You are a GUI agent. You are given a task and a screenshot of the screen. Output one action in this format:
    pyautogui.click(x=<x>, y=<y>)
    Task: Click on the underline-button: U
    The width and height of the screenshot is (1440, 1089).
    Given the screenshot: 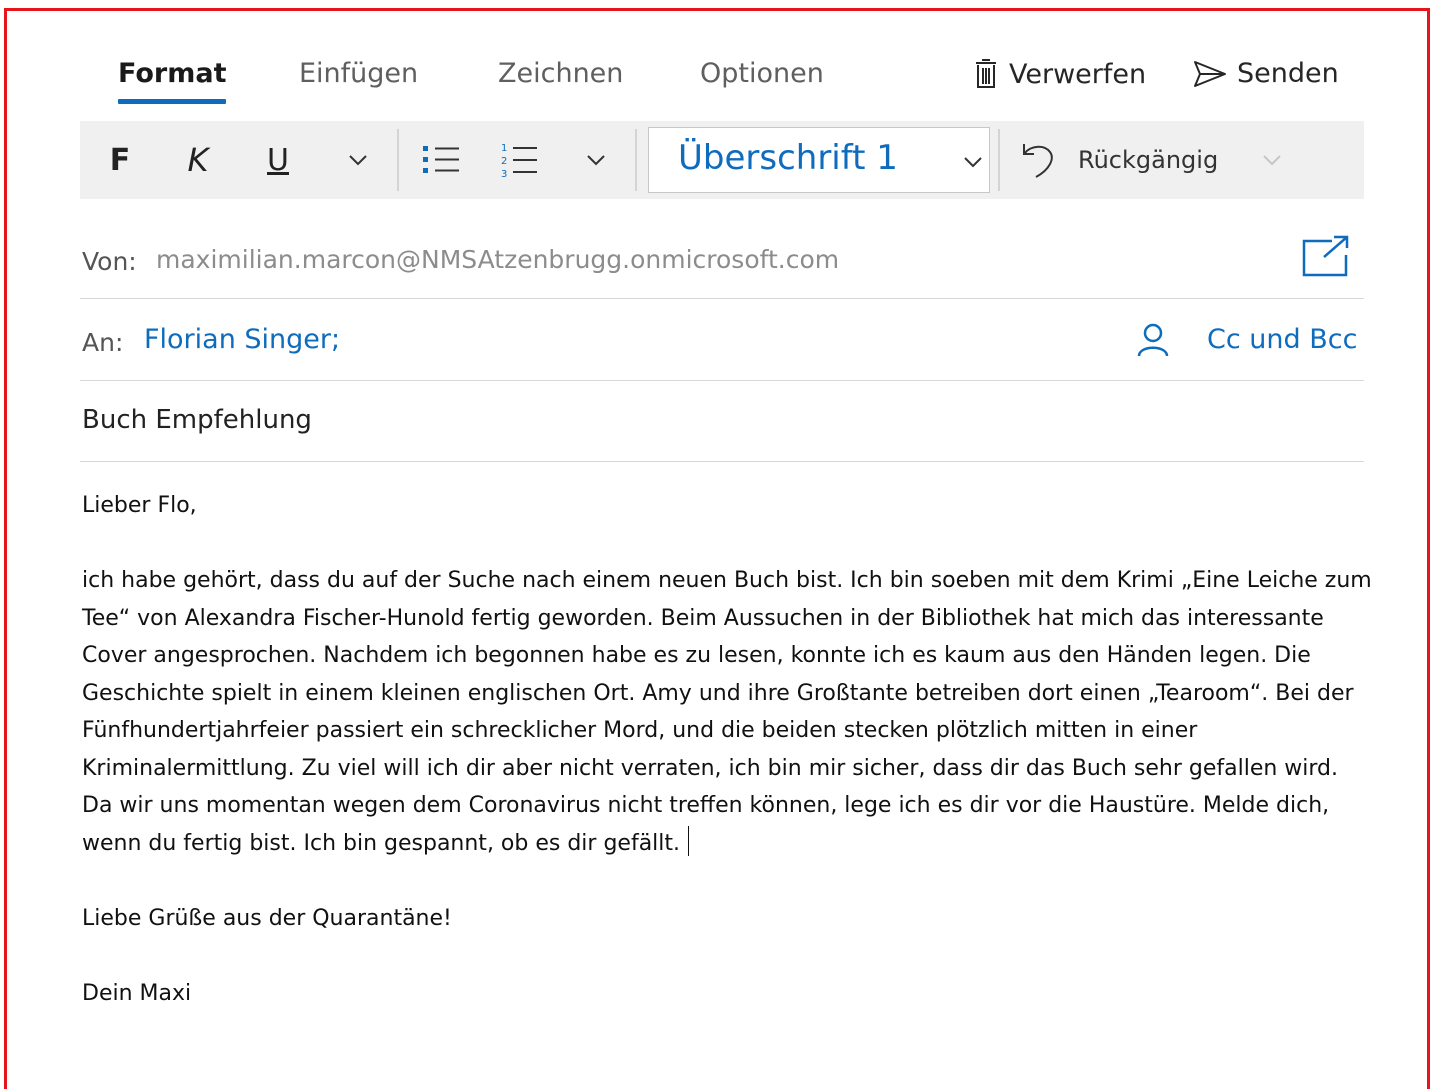 What is the action you would take?
    pyautogui.click(x=278, y=160)
    